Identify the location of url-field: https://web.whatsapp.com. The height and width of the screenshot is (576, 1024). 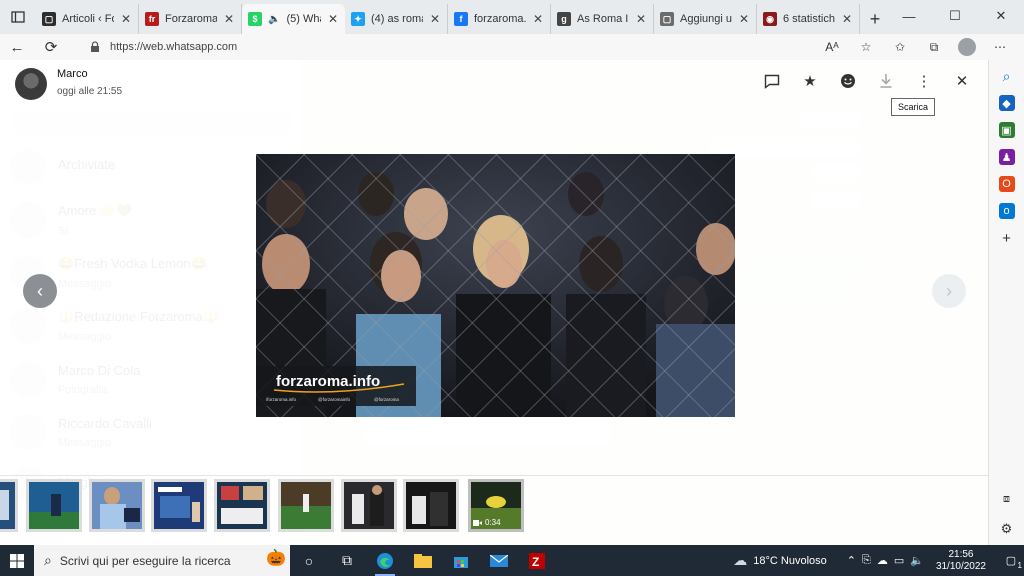
(480, 47).